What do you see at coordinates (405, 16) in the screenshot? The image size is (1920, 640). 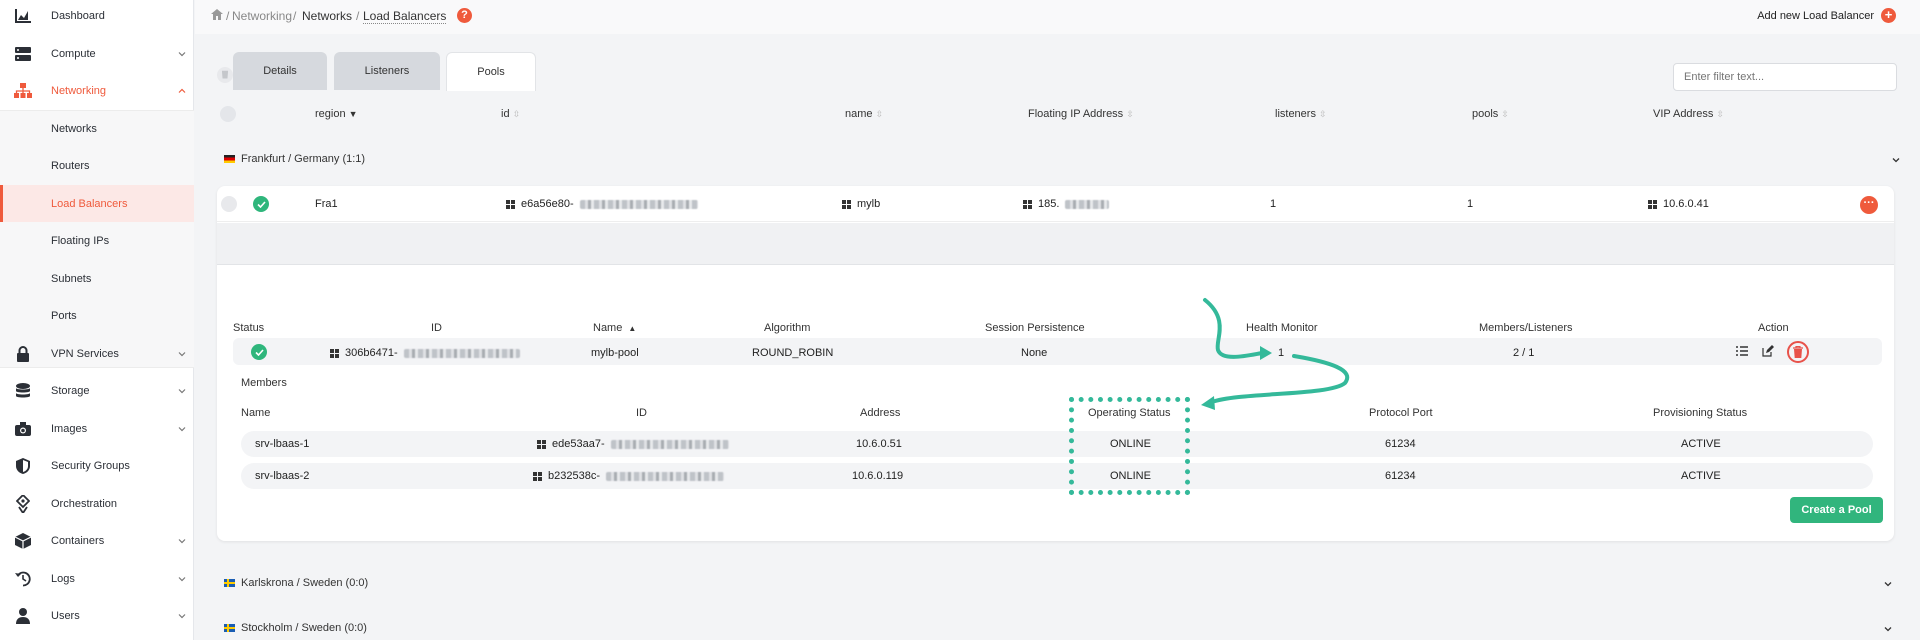 I see `breadcrumb-load-balancers: Load Balancers` at bounding box center [405, 16].